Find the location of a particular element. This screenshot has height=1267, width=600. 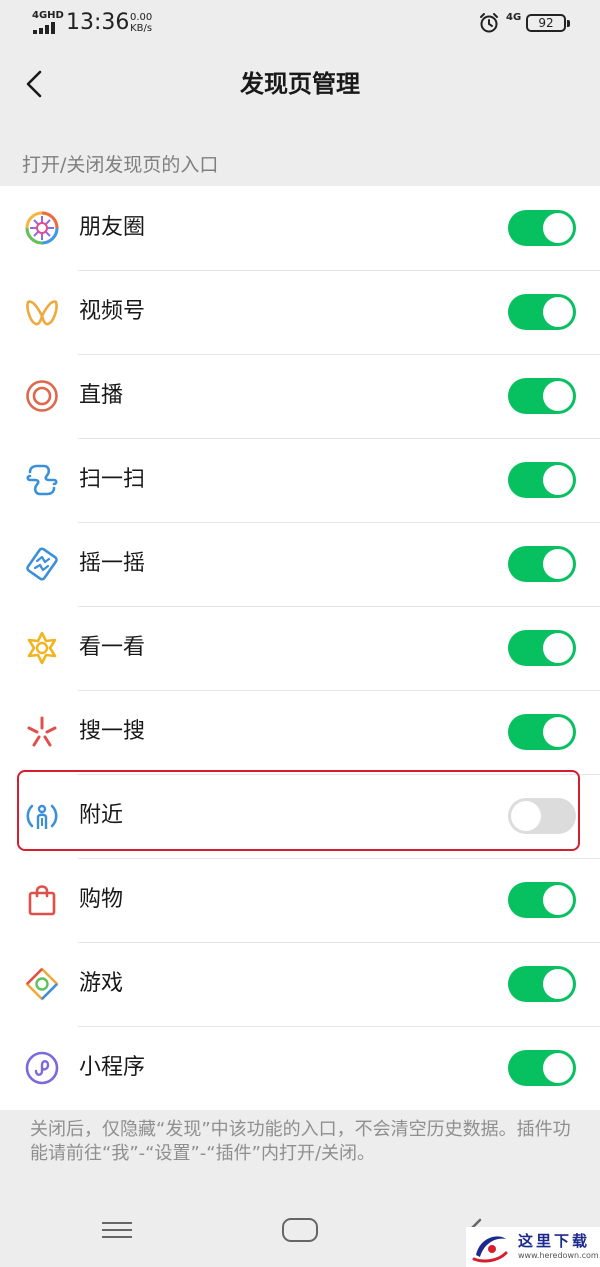

alarm-icon is located at coordinates (489, 23).